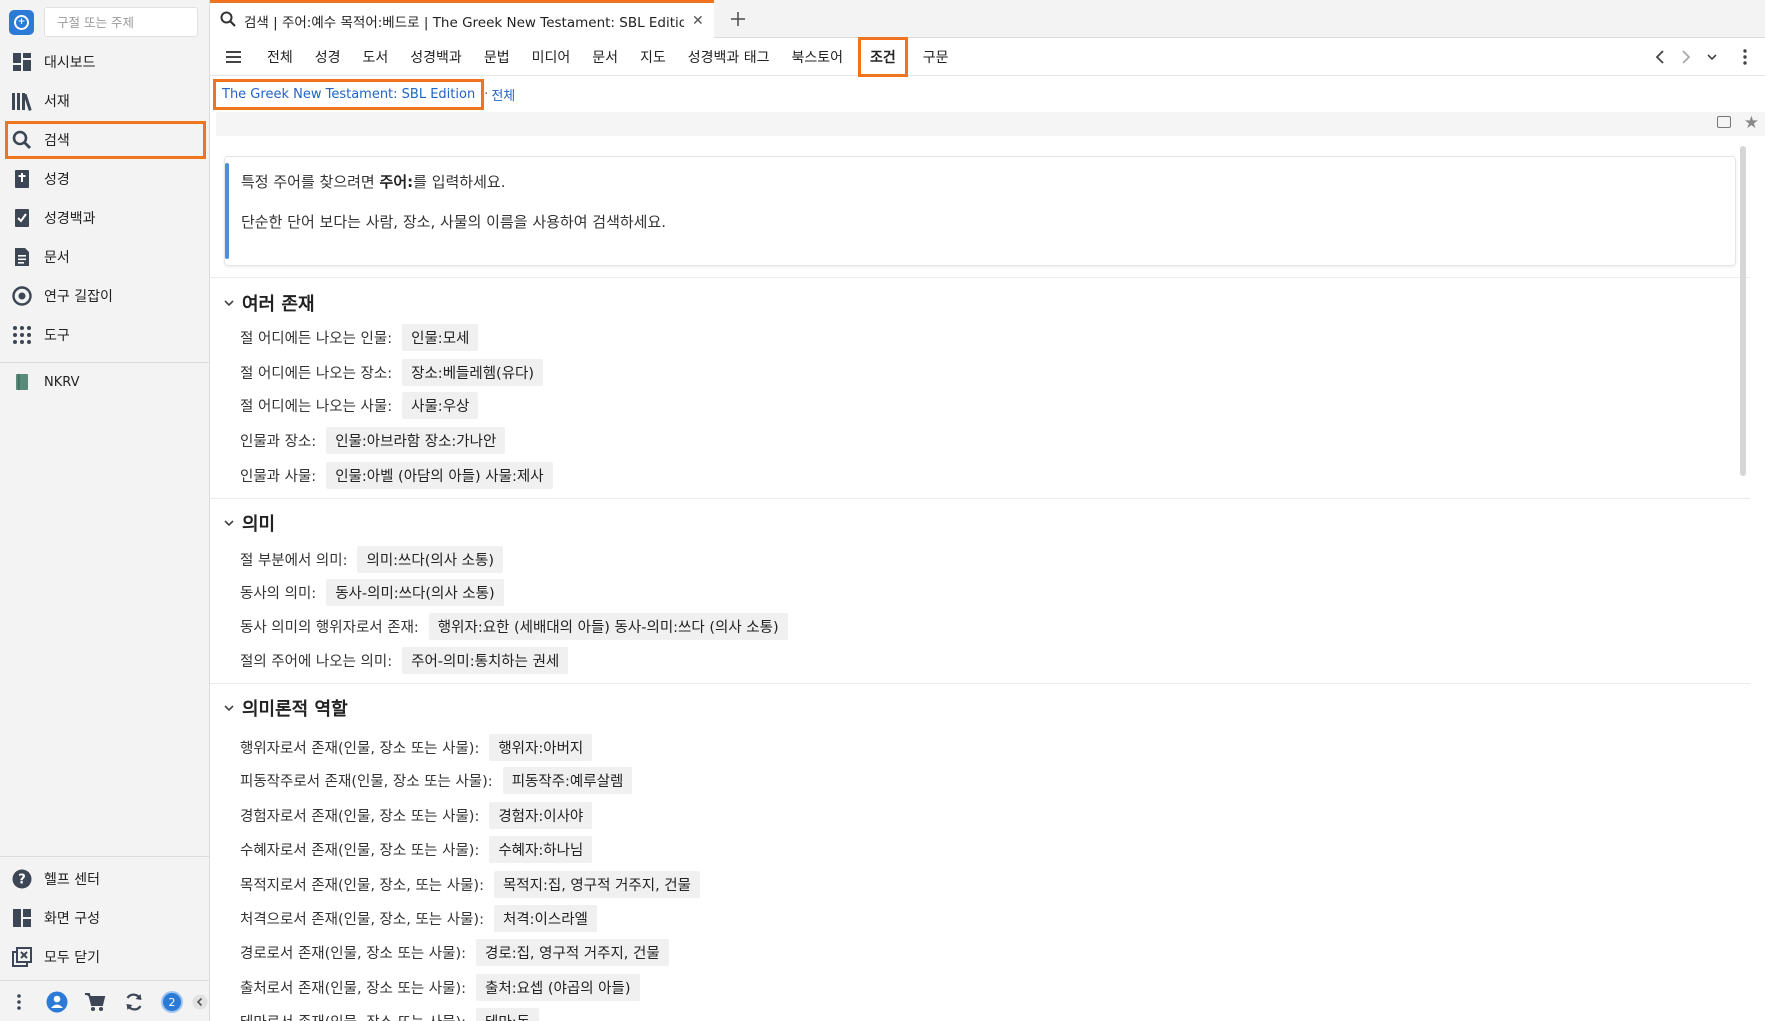  What do you see at coordinates (596, 884) in the screenshot?
I see `example-chip: 목적지:집, 영구적 거주지, 건물` at bounding box center [596, 884].